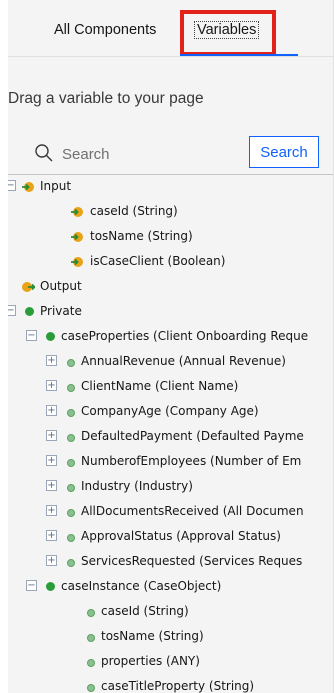  What do you see at coordinates (192, 511) in the screenshot?
I see `tree-node-label: AllDocumentsReceived (All Documen` at bounding box center [192, 511].